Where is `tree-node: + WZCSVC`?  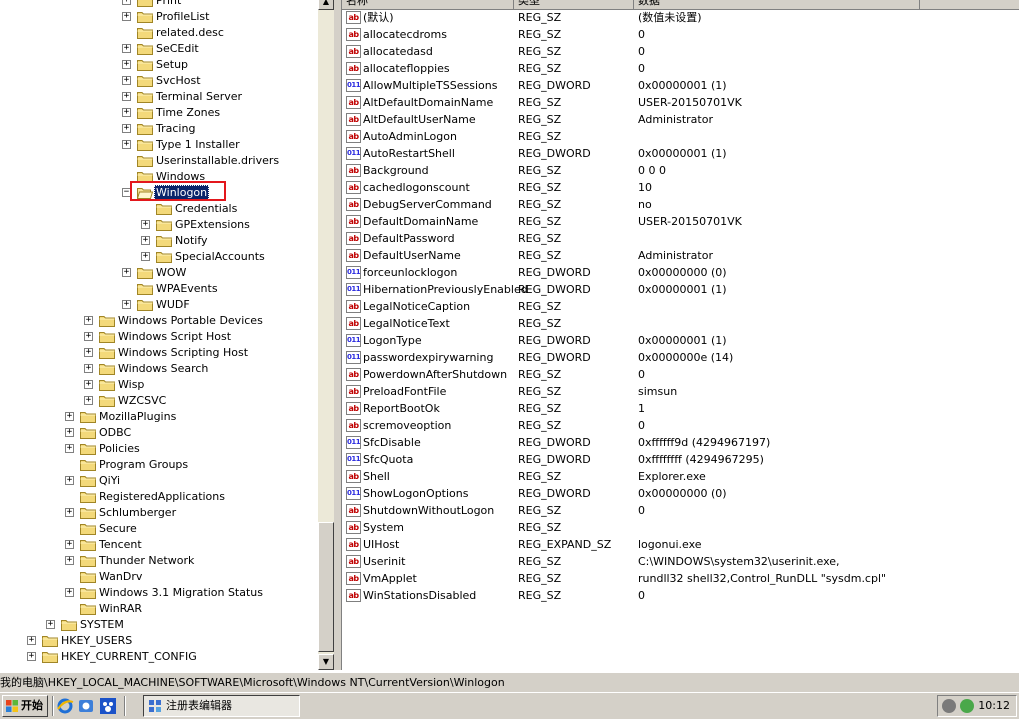
tree-node: + WZCSVC is located at coordinates (159, 401).